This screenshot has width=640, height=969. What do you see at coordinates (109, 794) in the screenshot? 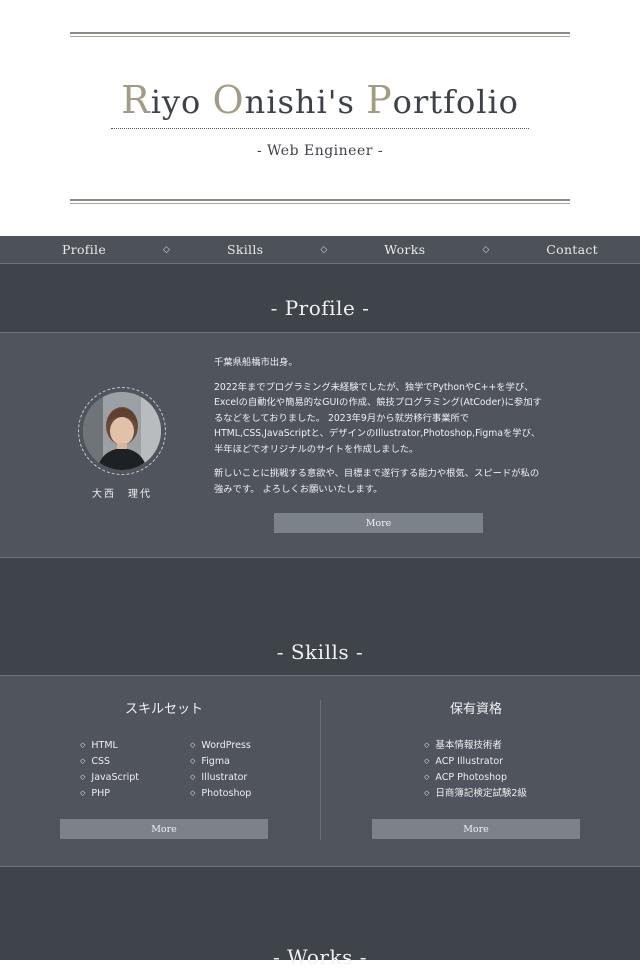
I see `list-item: PHP` at bounding box center [109, 794].